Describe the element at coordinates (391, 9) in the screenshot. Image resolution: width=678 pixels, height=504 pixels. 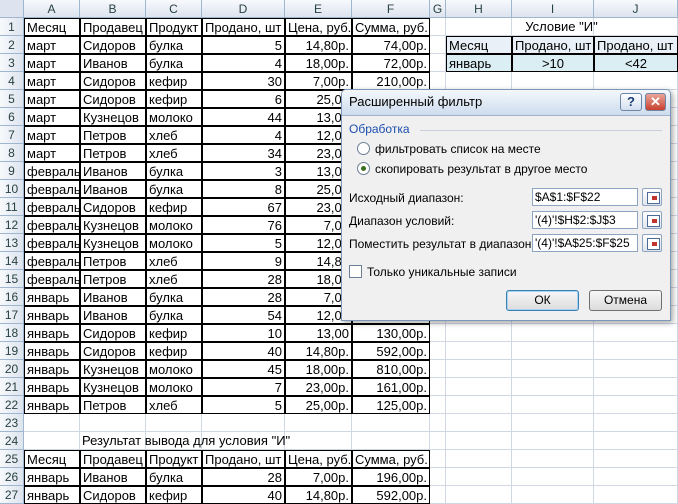
I see `column-header-f: F` at that location.